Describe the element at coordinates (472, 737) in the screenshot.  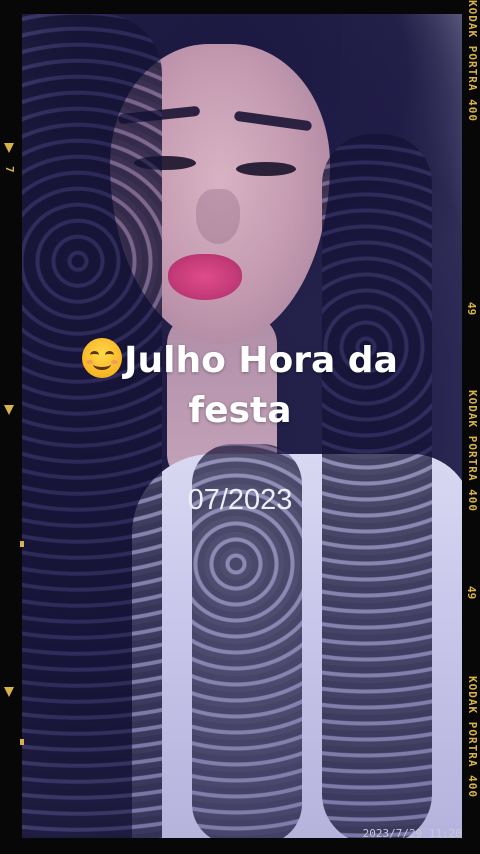
I see `film-brand-bottom: KODAK PORTRA 400` at that location.